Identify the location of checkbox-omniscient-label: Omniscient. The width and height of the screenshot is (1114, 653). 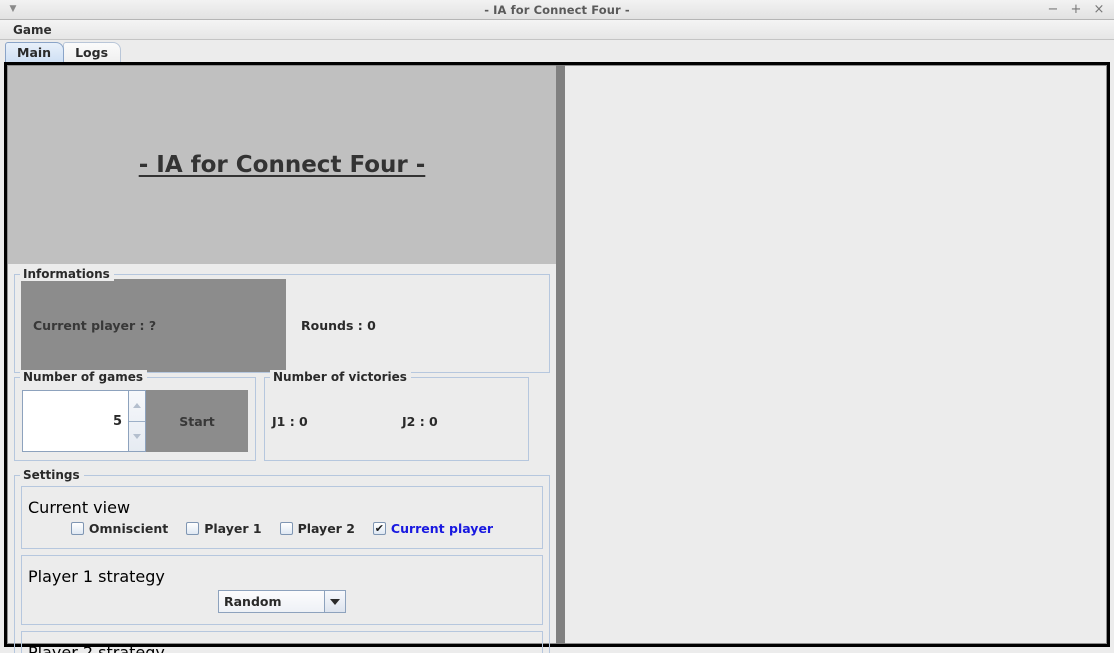
(128, 528).